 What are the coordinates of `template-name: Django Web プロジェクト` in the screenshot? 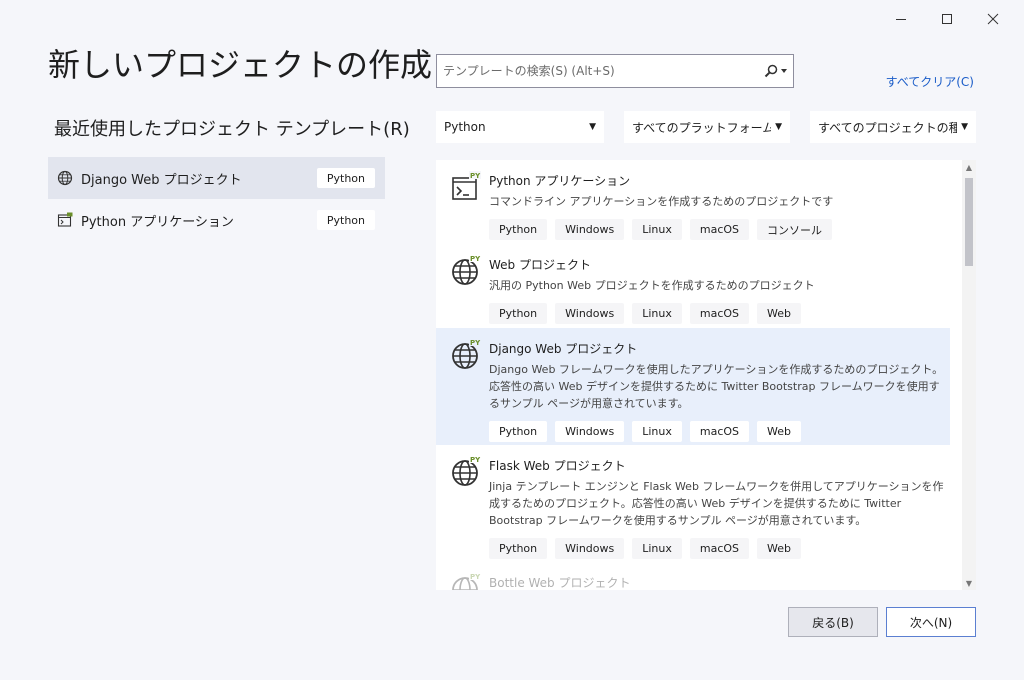 It's located at (563, 349).